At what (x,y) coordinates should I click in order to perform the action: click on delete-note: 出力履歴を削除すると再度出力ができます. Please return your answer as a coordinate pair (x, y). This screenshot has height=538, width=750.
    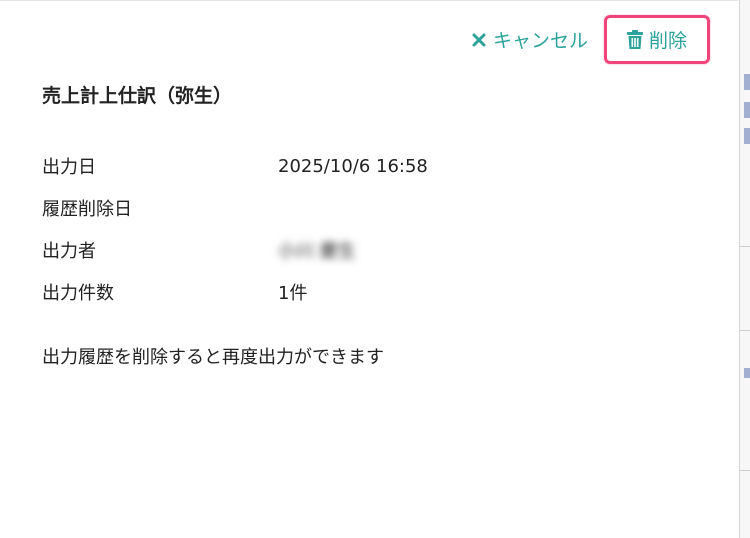
    Looking at the image, I should click on (213, 357).